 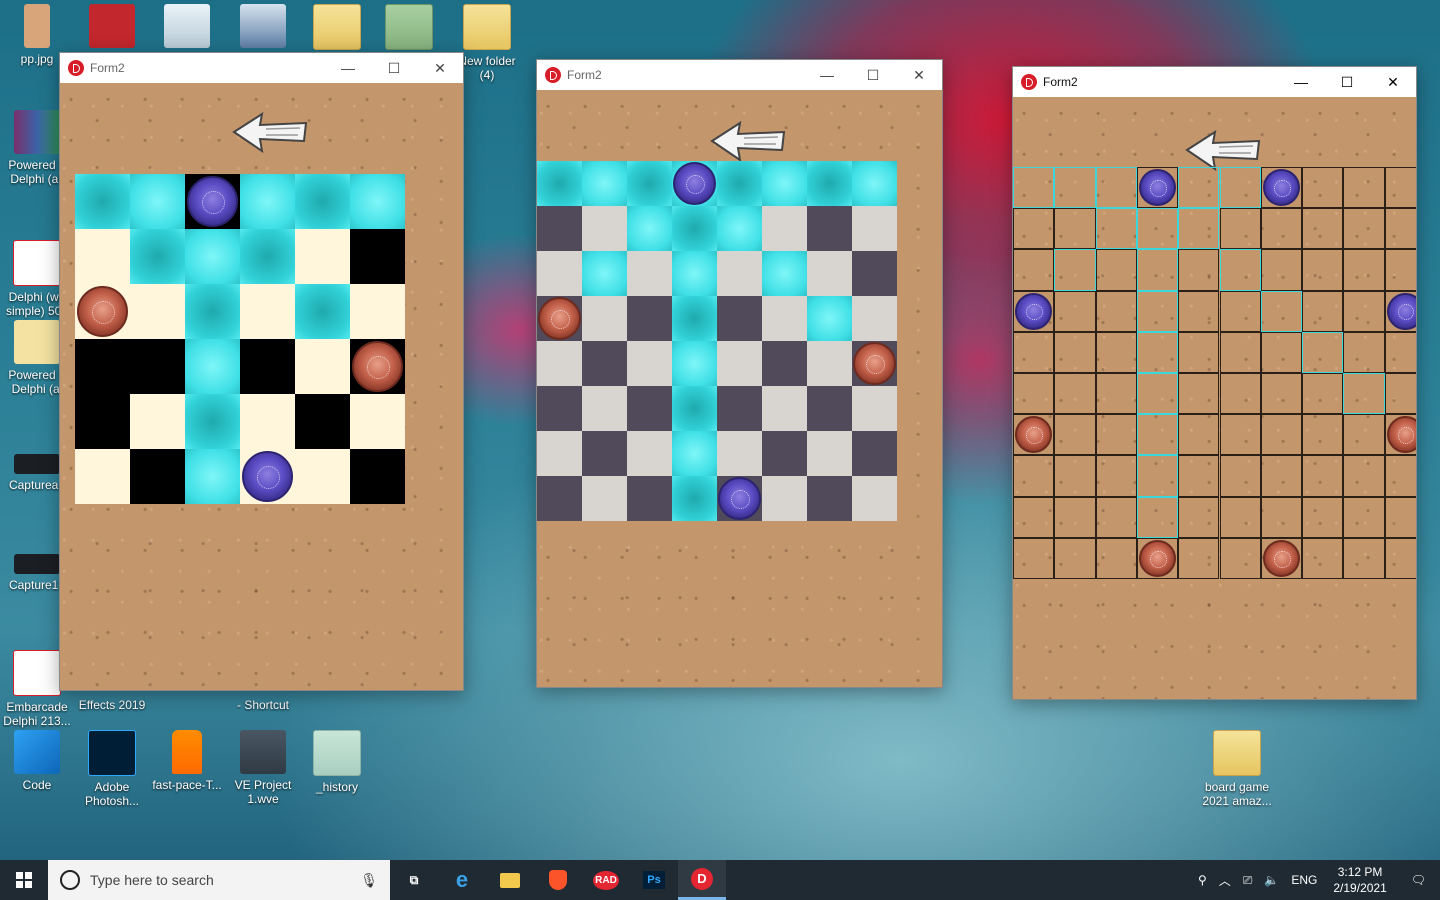 What do you see at coordinates (1248, 880) in the screenshot?
I see `network-icon: ⎚` at bounding box center [1248, 880].